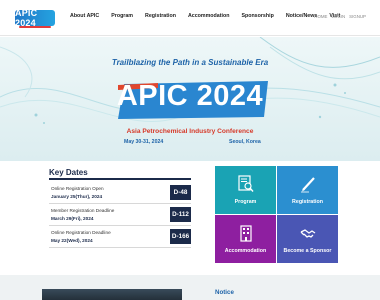 The image size is (380, 300). Describe the element at coordinates (160, 16) in the screenshot. I see `nav-registration: Registration` at that location.